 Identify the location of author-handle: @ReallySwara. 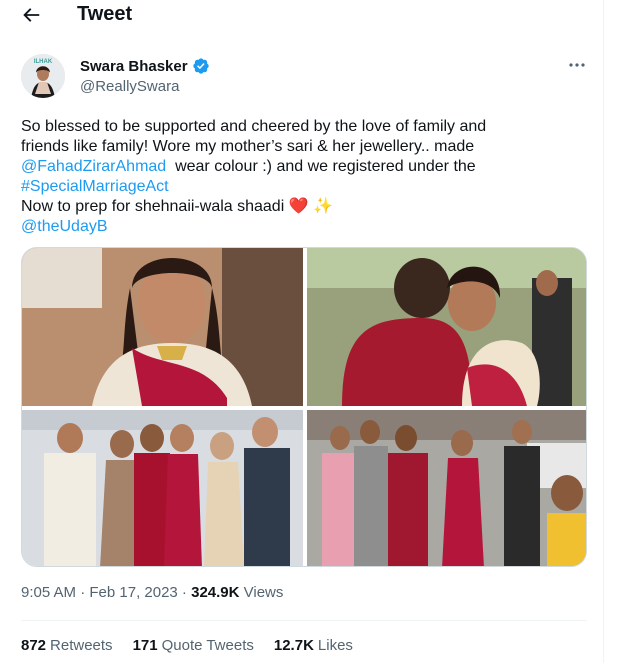
(129, 86).